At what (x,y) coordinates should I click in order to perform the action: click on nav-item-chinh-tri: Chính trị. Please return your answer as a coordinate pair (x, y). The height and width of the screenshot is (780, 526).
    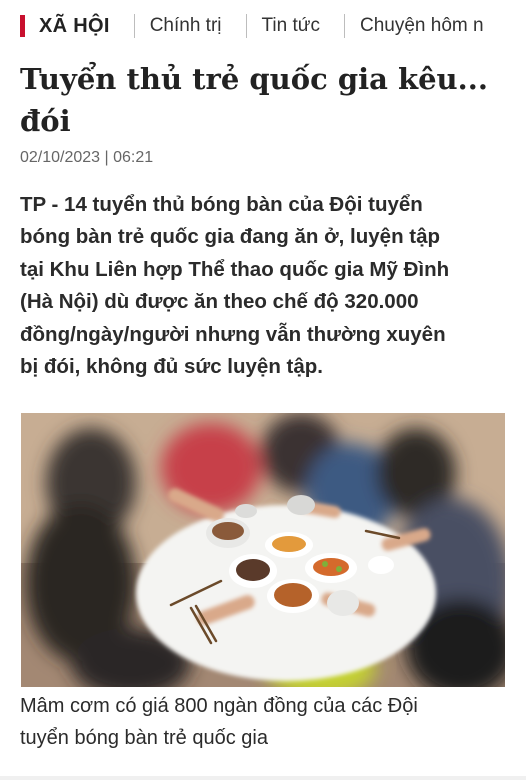
    Looking at the image, I should click on (186, 26).